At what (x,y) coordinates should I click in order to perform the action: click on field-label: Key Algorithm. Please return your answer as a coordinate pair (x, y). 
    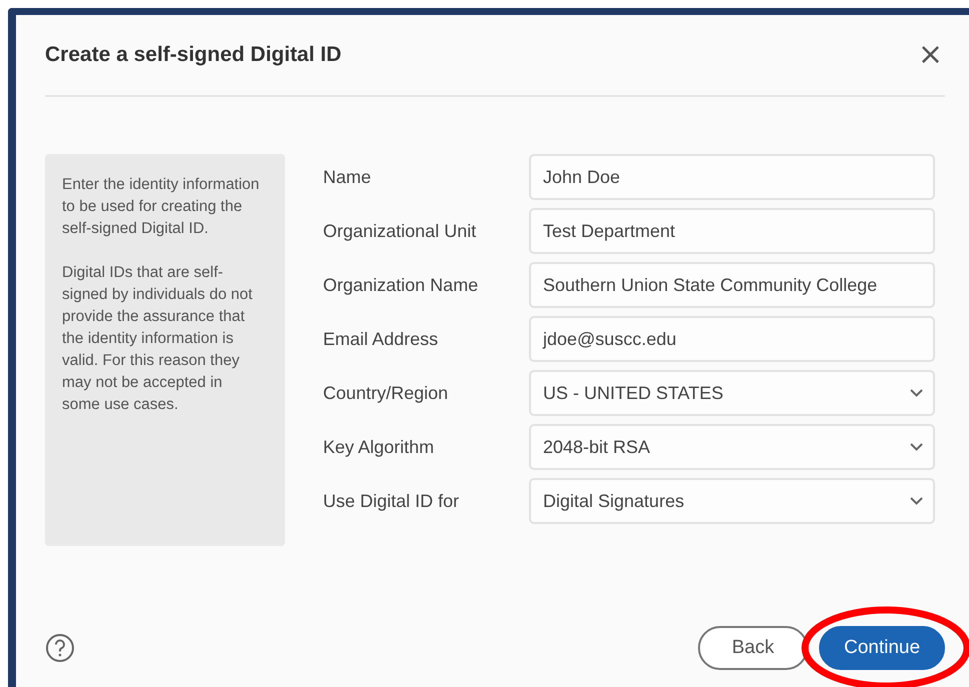
    Looking at the image, I should click on (379, 447).